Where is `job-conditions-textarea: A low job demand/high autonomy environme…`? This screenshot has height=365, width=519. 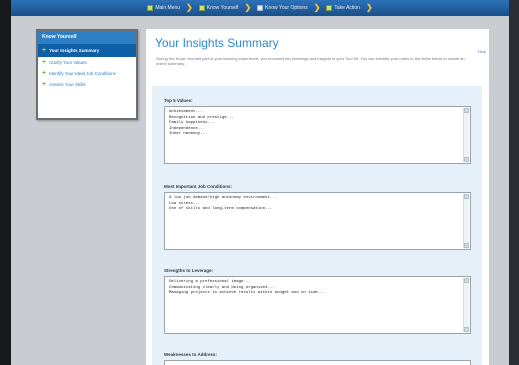
job-conditions-textarea: A low job demand/high autonomy environme… is located at coordinates (317, 221).